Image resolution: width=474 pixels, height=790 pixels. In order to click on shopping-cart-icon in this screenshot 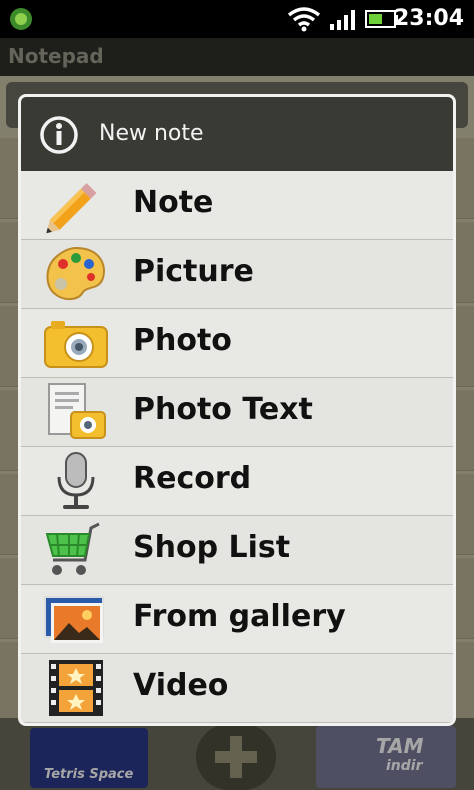, I will do `click(76, 550)`.